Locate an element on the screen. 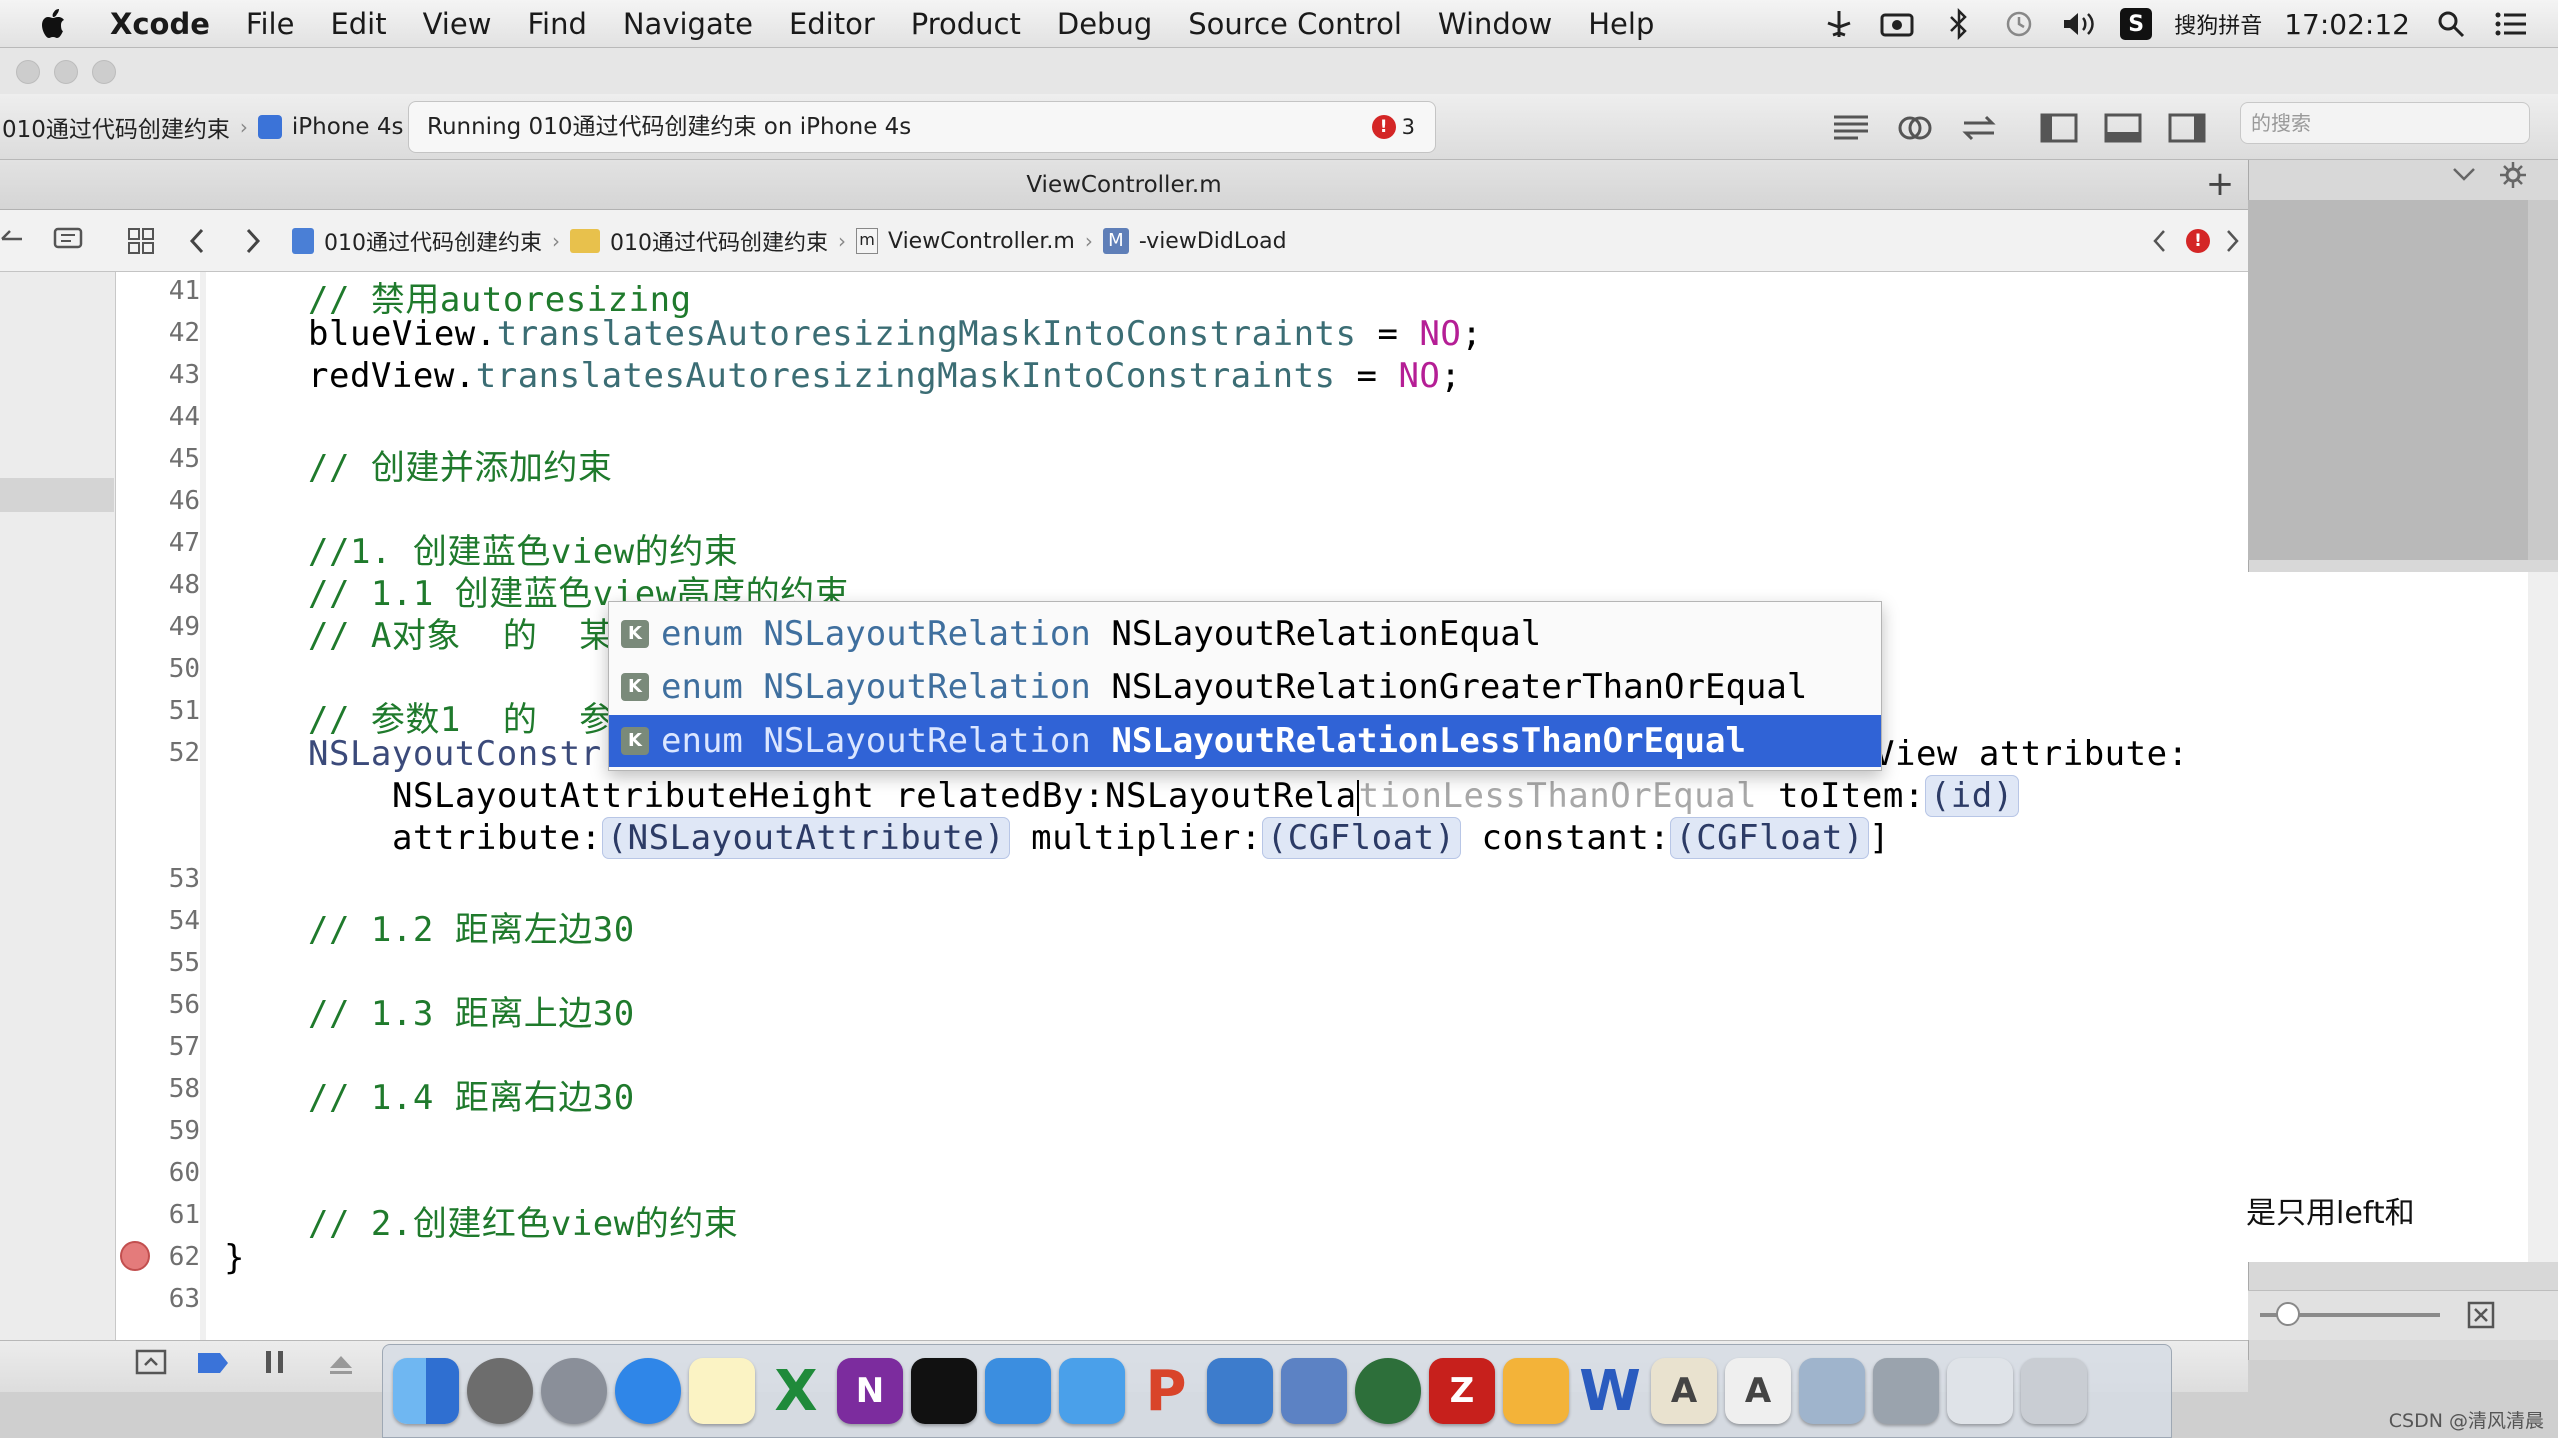 This screenshot has width=2558, height=1438. system-preferences-icon is located at coordinates (500, 1391).